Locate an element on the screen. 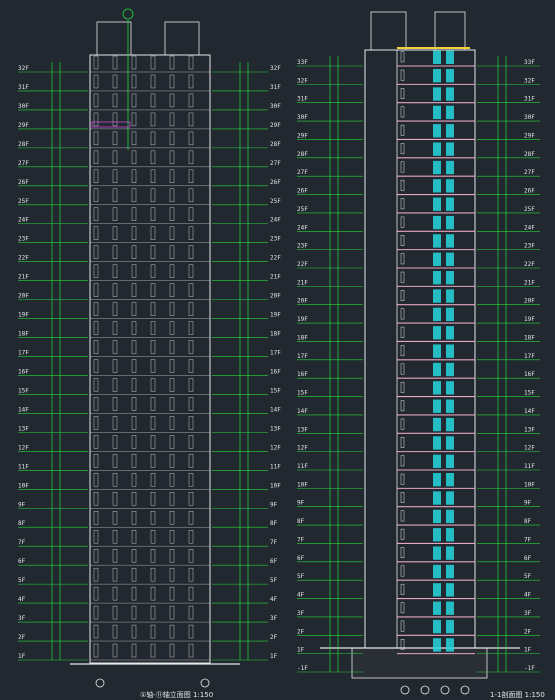 This screenshot has height=700, width=555. left-floor-label-right: 2F is located at coordinates (274, 637).